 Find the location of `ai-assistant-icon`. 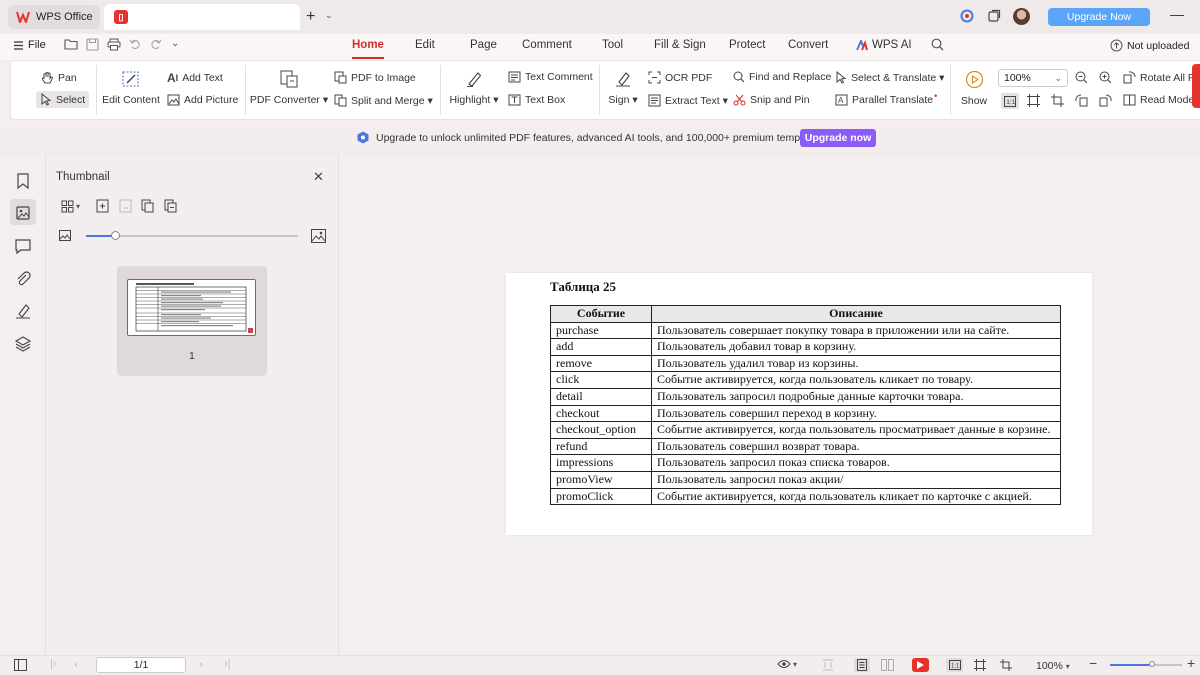

ai-assistant-icon is located at coordinates (967, 16).